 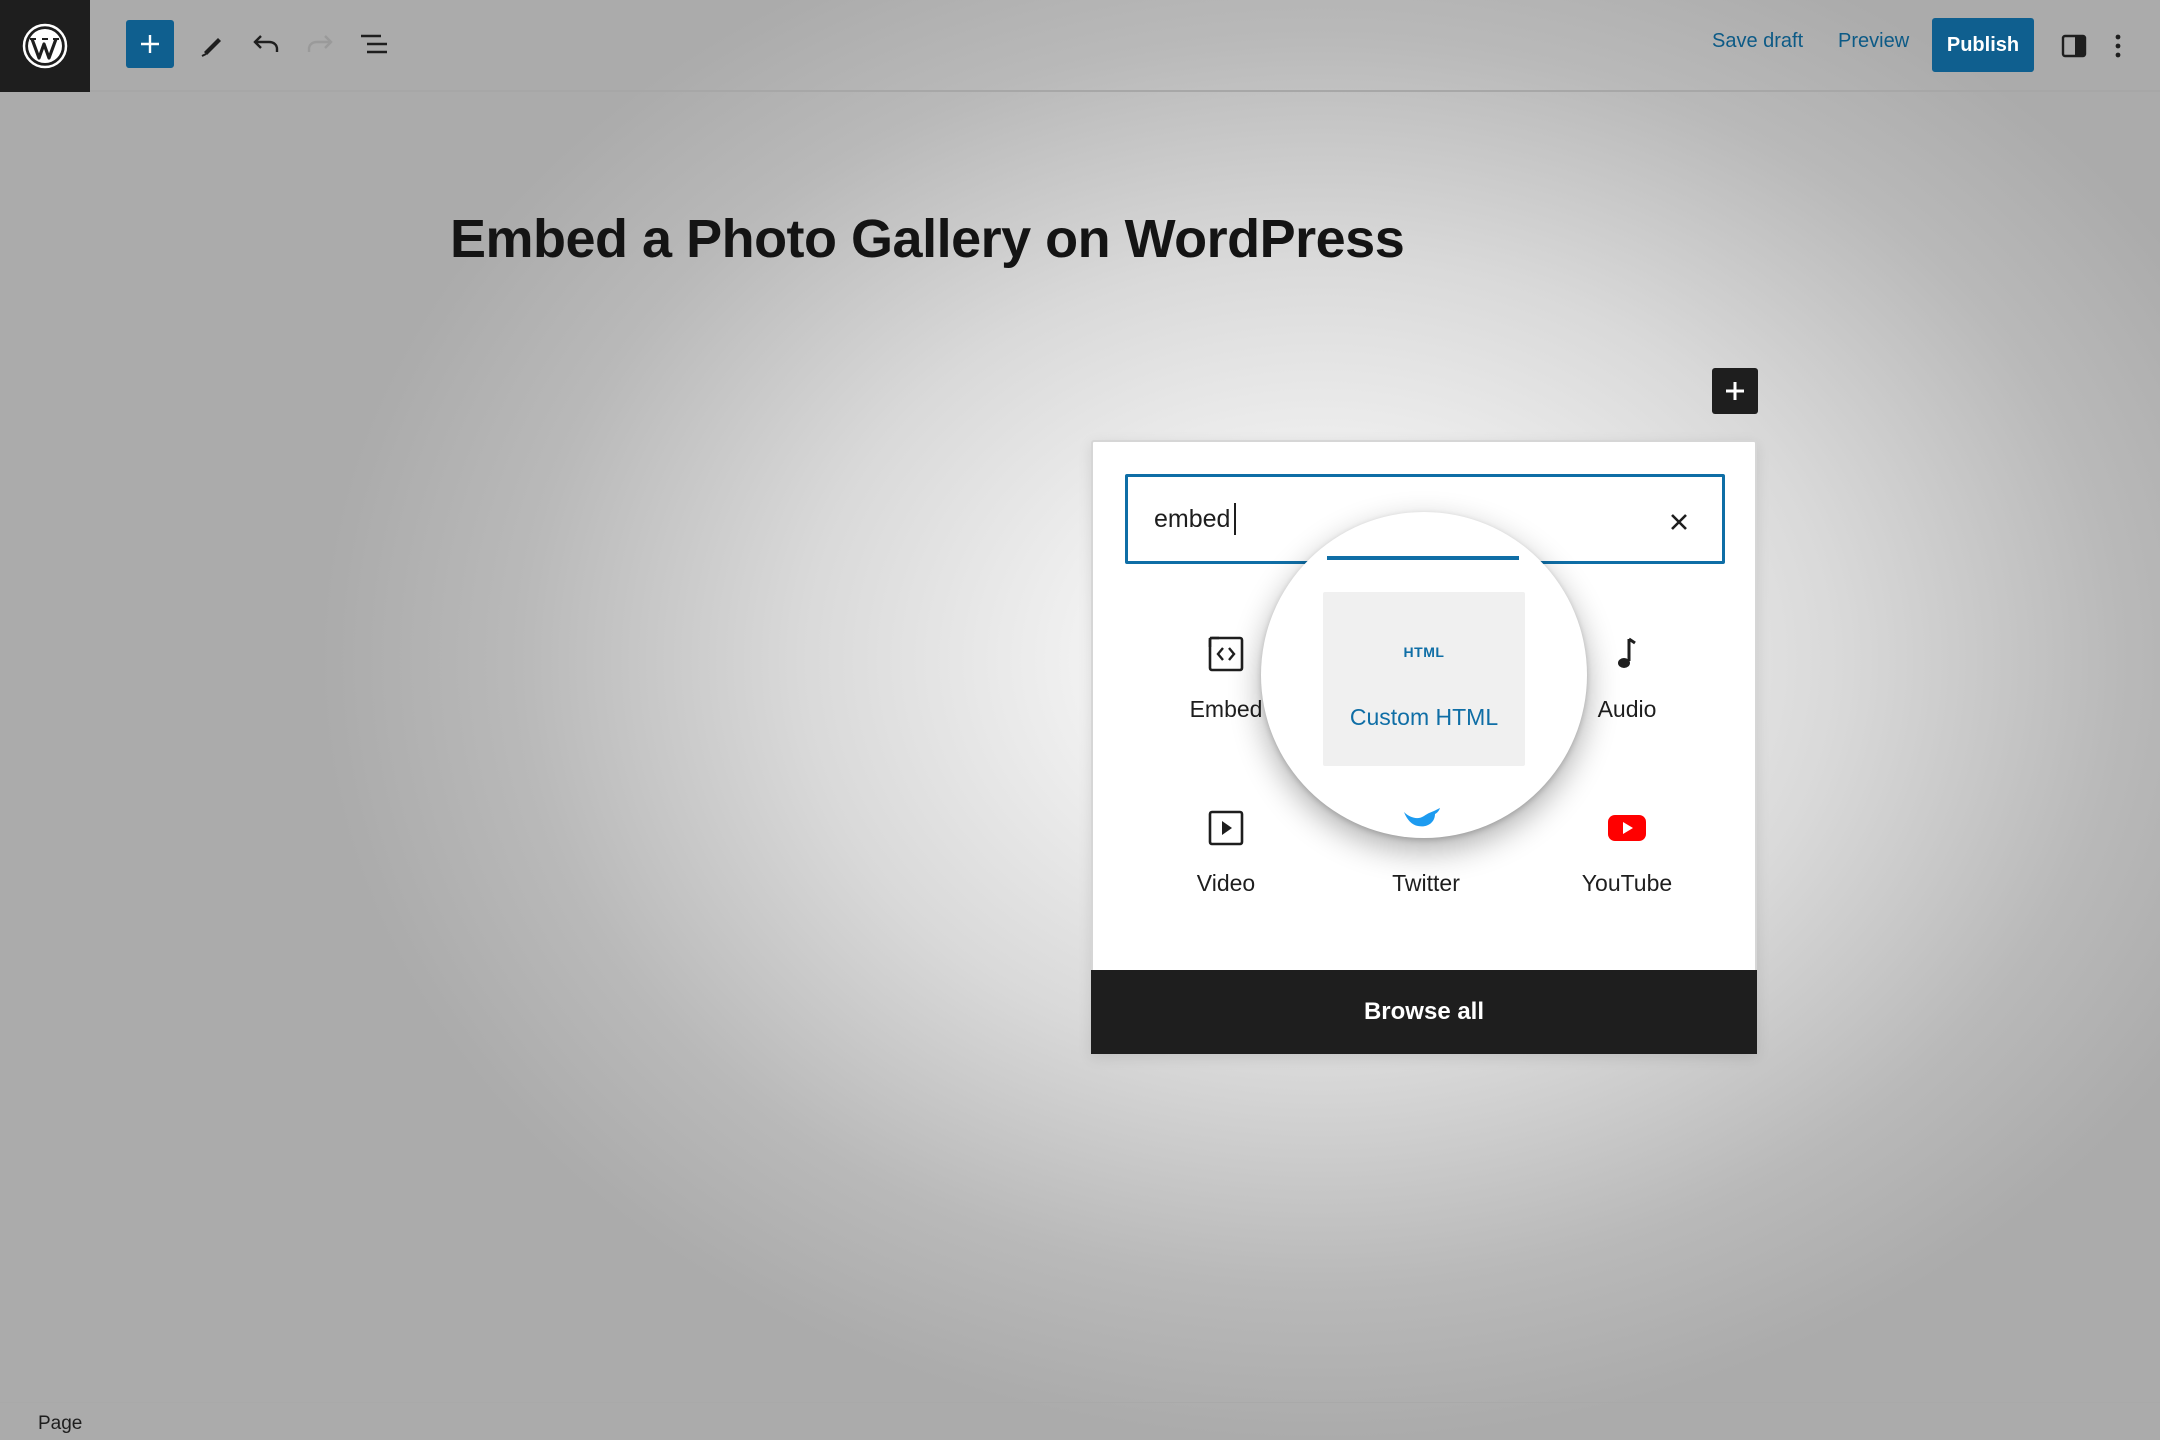 I want to click on status-bar: Page, so click(x=1080, y=1421).